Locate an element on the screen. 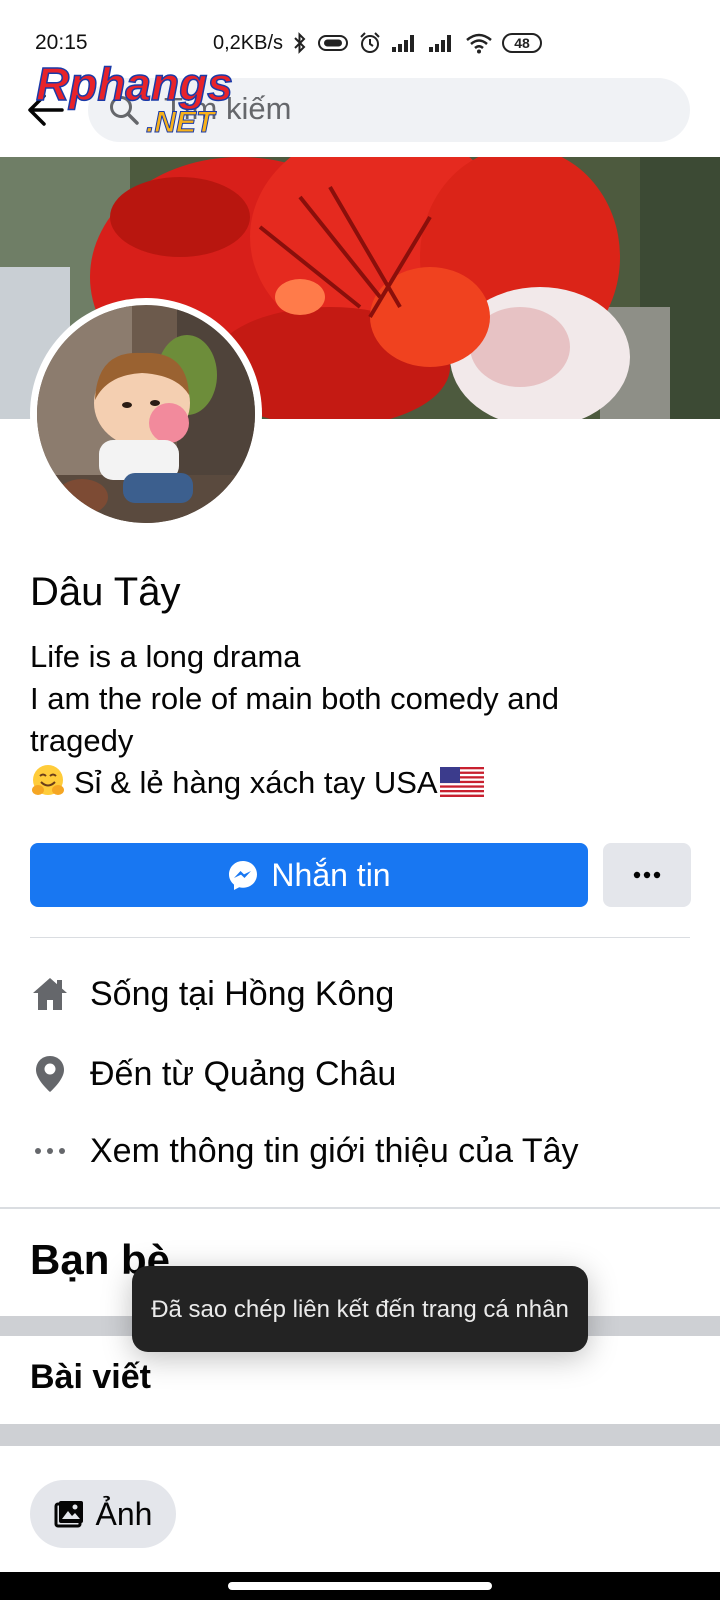 The image size is (720, 1600). home-indicator is located at coordinates (360, 1586).